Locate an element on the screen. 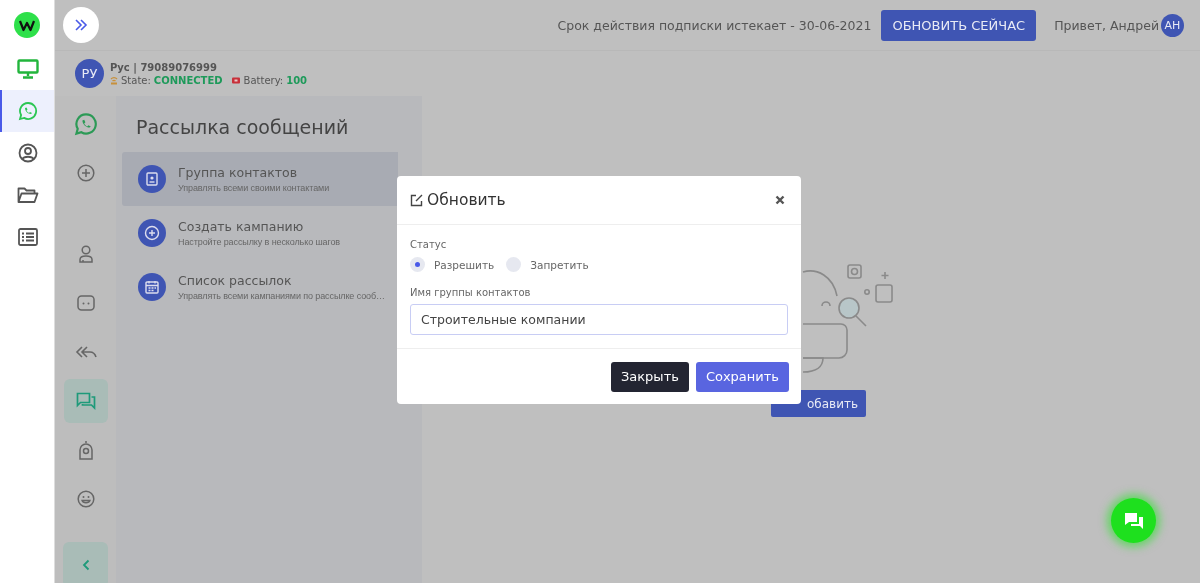  rail-item is located at coordinates (85, 401).